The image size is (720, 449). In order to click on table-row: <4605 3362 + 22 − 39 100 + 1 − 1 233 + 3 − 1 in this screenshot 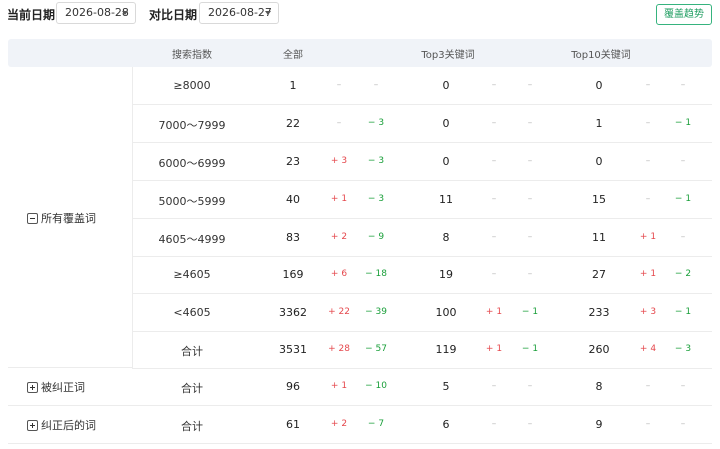, I will do `click(422, 313)`.